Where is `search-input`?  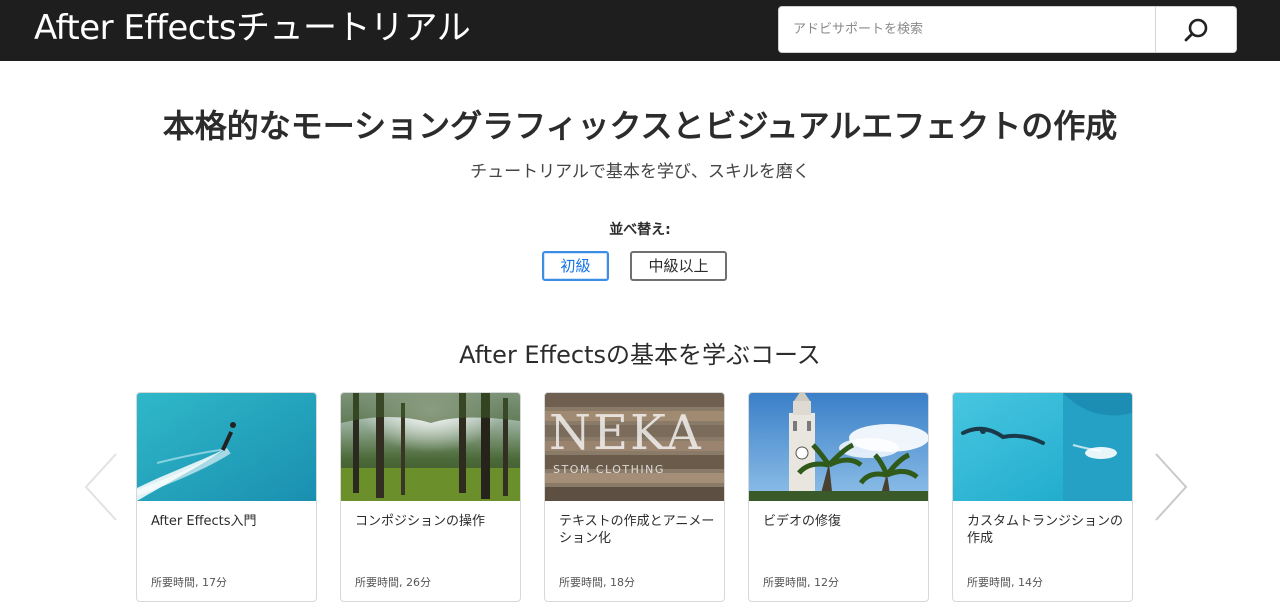
search-input is located at coordinates (967, 29).